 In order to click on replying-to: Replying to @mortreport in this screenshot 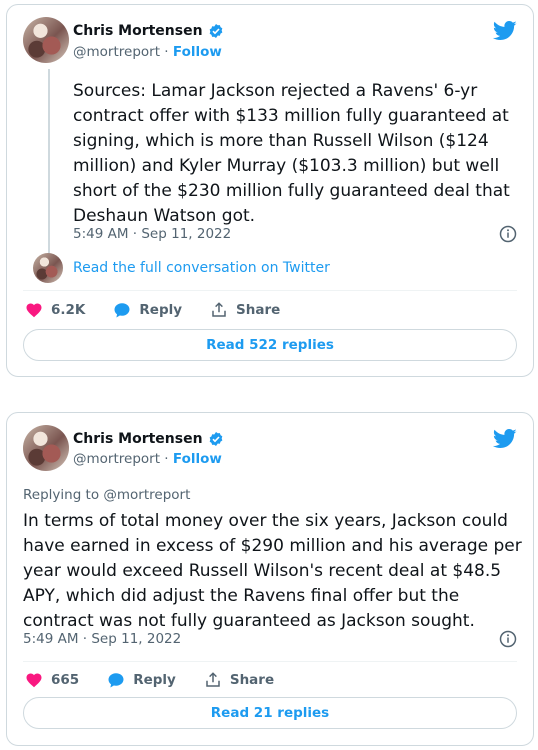, I will do `click(106, 495)`.